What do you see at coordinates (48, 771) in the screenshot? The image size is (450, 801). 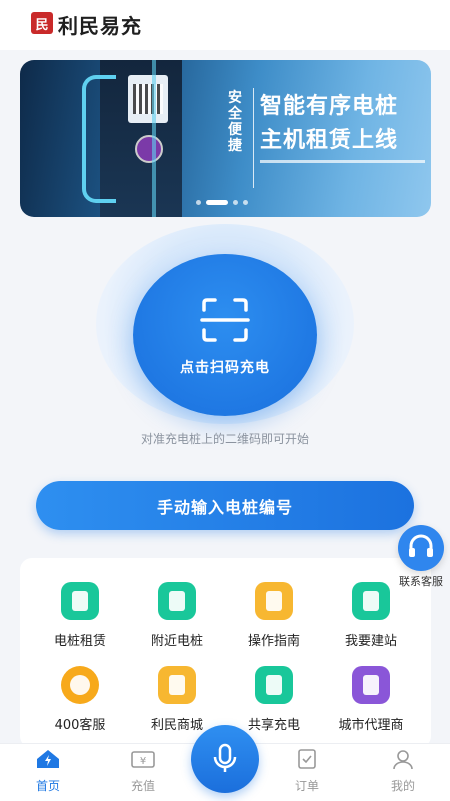 I see `tab-home: 首页` at bounding box center [48, 771].